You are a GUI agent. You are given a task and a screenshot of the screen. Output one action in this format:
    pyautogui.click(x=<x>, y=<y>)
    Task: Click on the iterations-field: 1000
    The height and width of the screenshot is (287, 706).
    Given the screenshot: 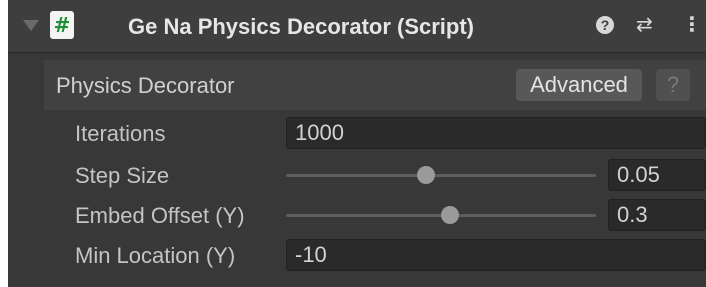 What is the action you would take?
    pyautogui.click(x=496, y=133)
    